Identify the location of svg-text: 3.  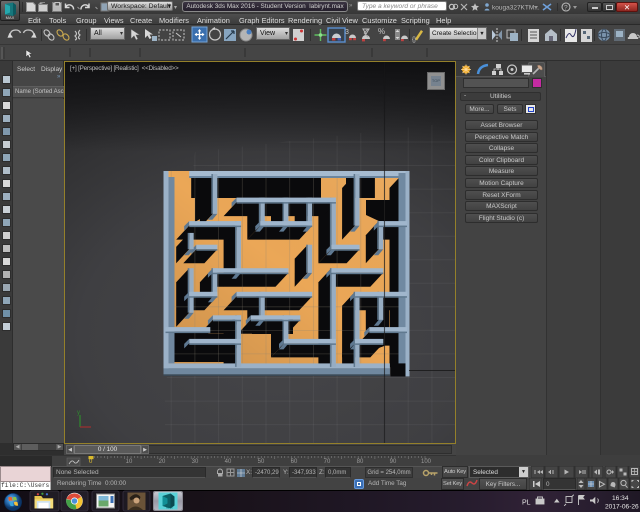
(347, 32).